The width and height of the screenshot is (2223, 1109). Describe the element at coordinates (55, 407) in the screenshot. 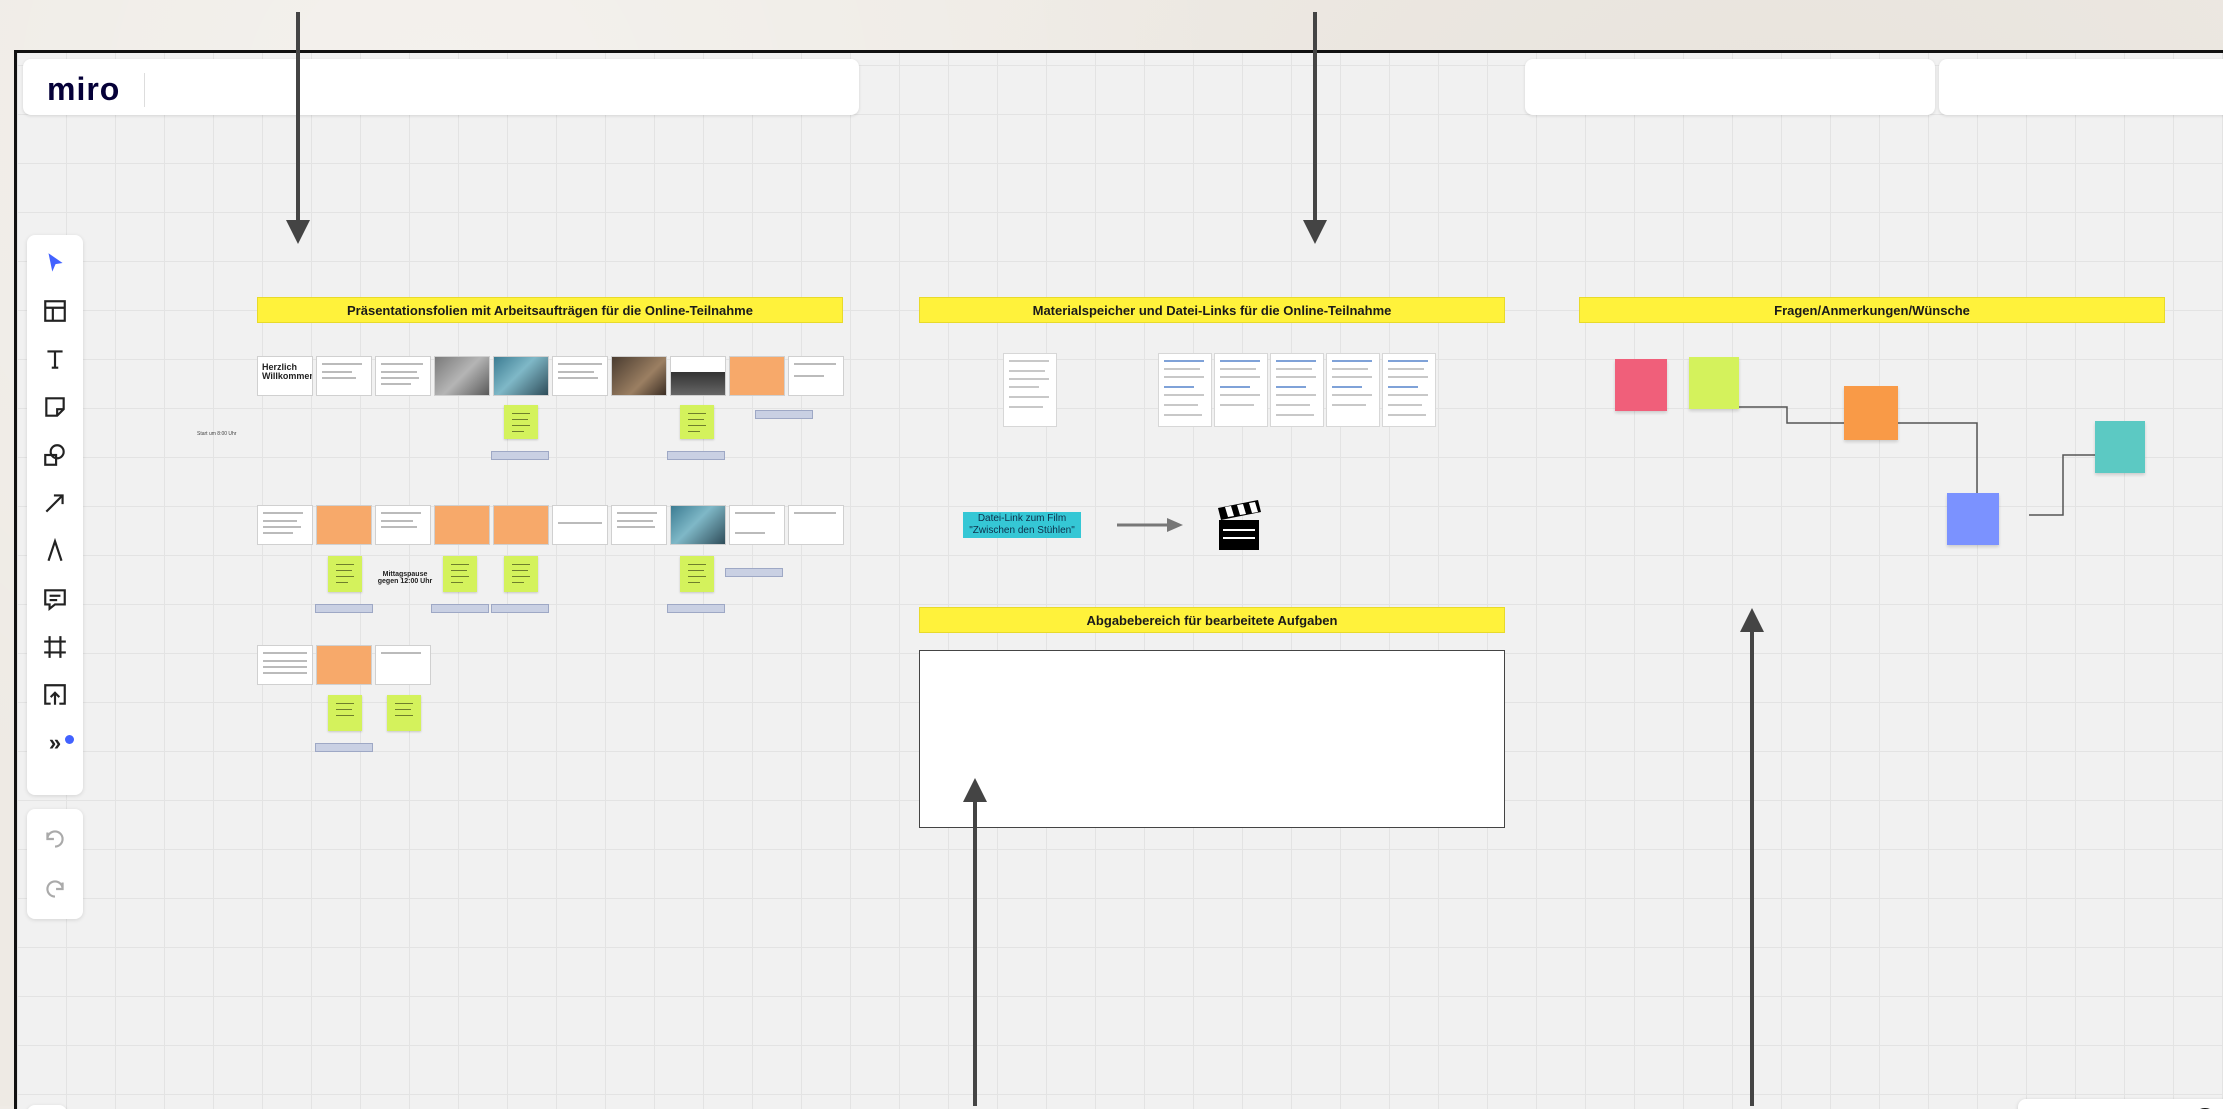

I see `sticky-note-icon` at that location.